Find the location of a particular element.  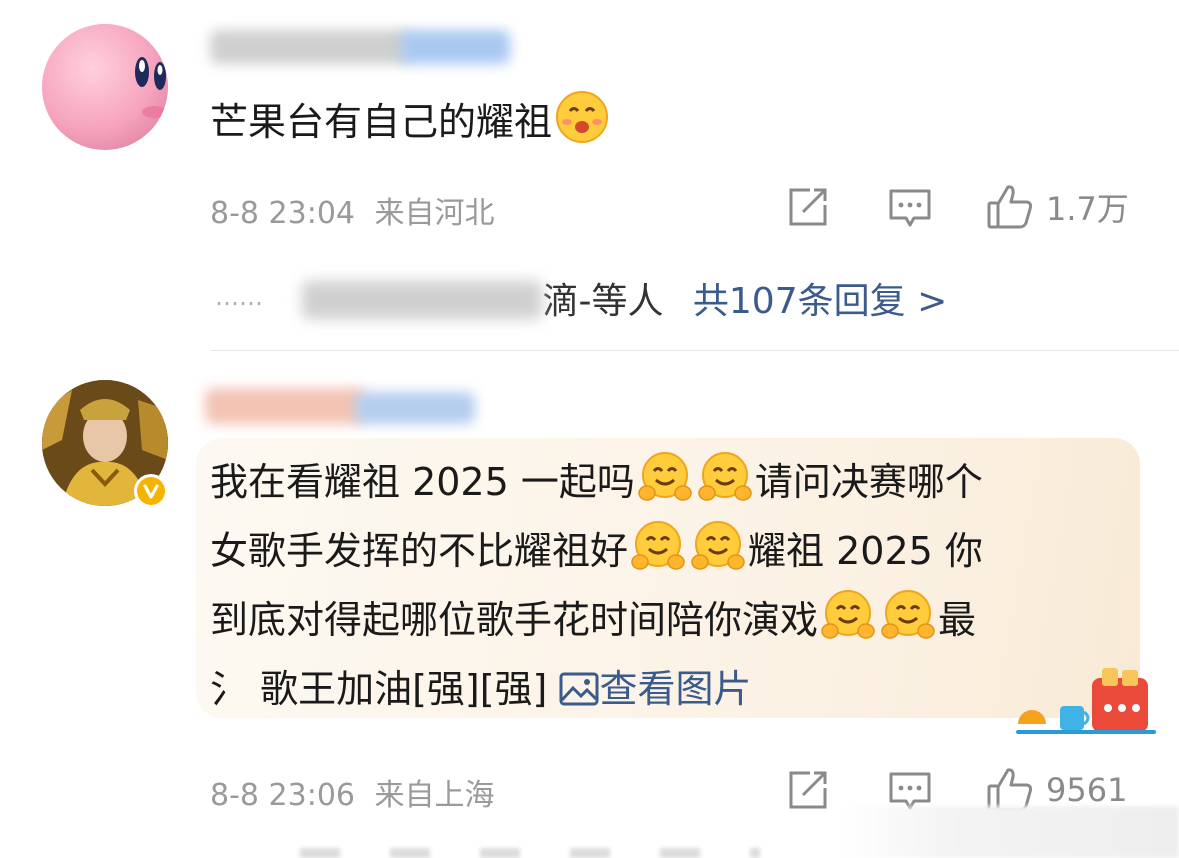

comment-segment: 氵 歌王加油[强][强] is located at coordinates (379, 689).